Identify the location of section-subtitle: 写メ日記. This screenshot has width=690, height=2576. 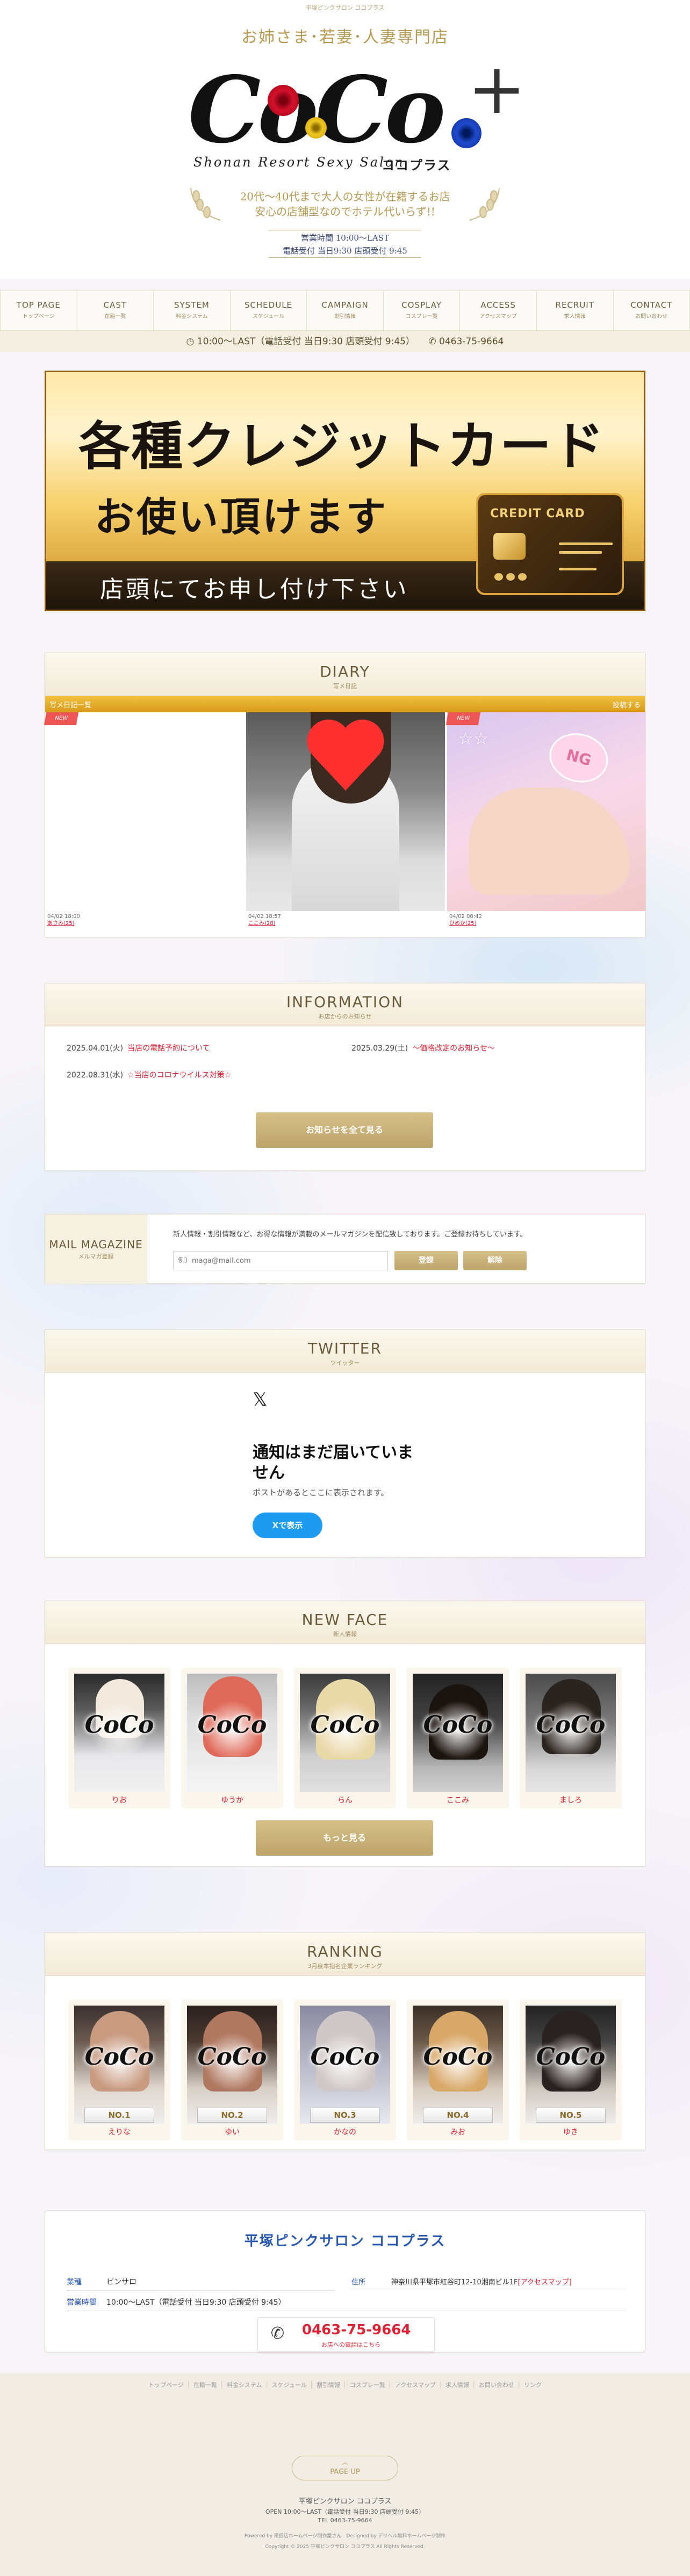
(345, 686).